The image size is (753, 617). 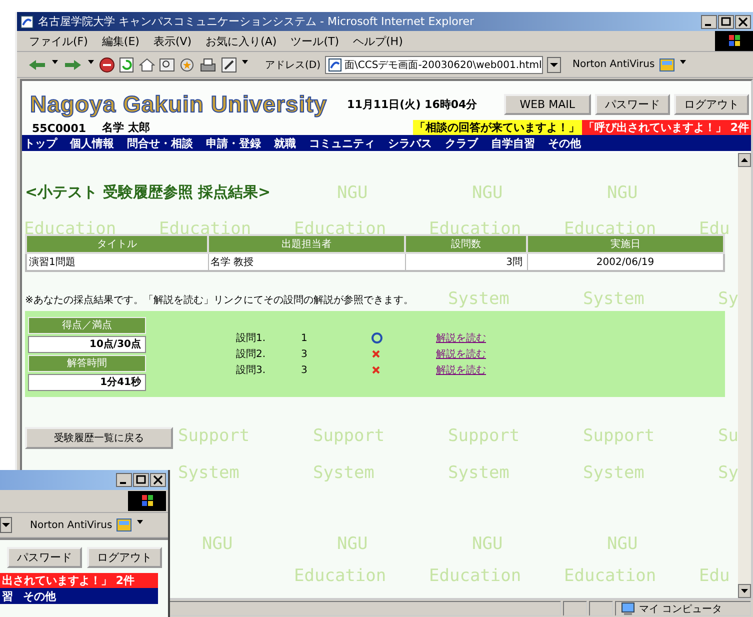 I want to click on notice-link: 「相談の回答が来ていますよ！」, so click(x=497, y=127).